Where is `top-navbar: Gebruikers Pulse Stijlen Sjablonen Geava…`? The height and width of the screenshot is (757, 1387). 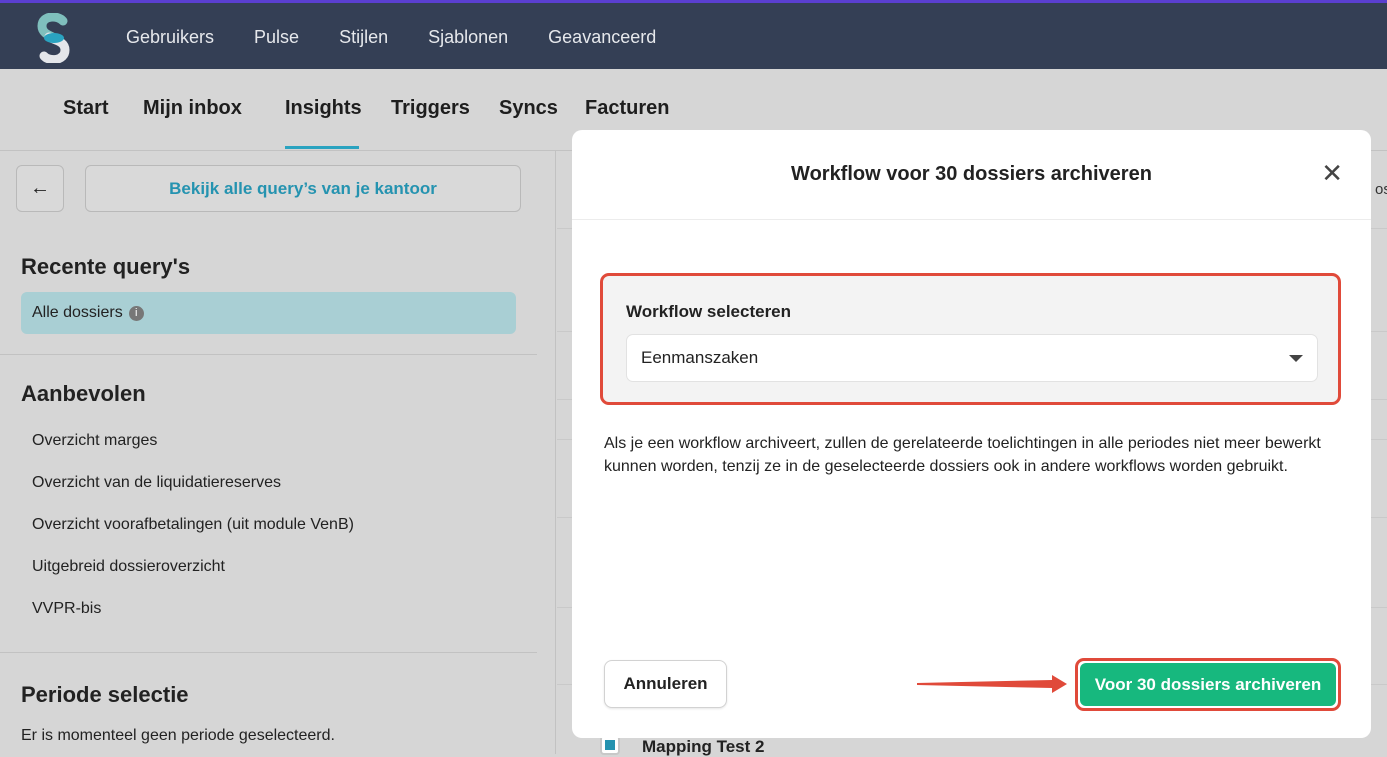 top-navbar: Gebruikers Pulse Stijlen Sjablonen Geava… is located at coordinates (693, 34).